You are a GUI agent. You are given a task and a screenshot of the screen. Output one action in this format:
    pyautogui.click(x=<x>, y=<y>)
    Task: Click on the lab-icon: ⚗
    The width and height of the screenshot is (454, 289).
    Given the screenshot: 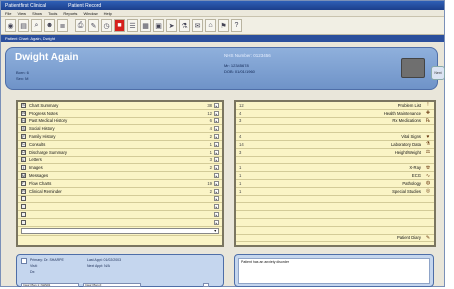 What is the action you would take?
    pyautogui.click(x=184, y=25)
    